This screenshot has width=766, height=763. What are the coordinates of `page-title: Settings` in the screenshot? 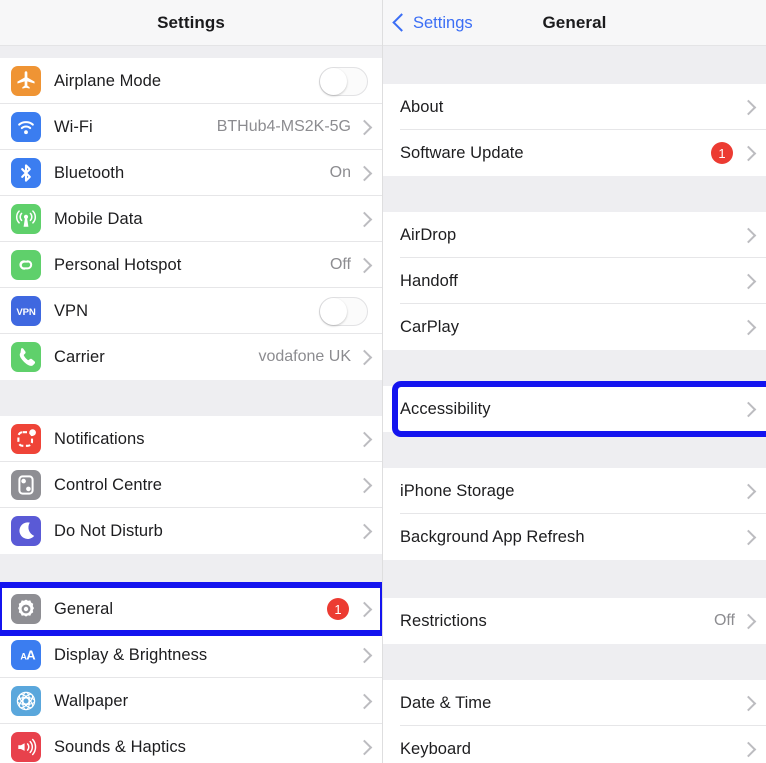 It's located at (191, 22).